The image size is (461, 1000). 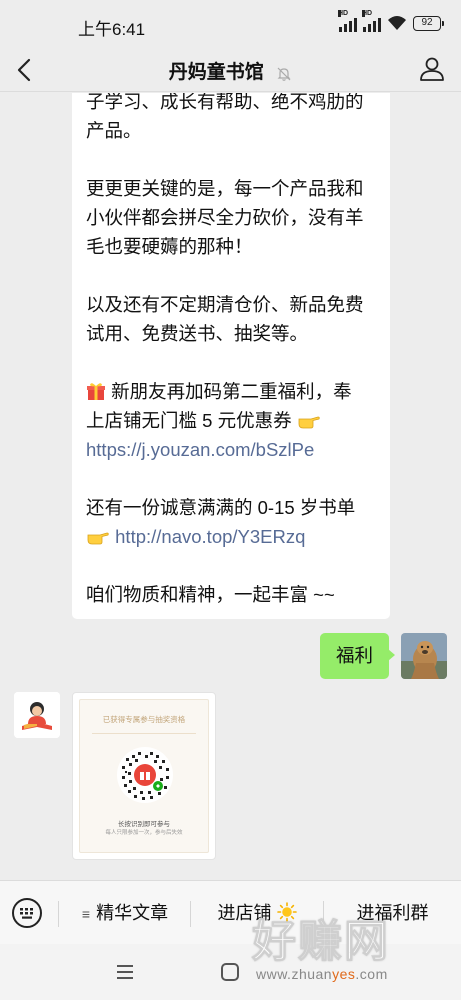 I want to click on message-line: 毛也要硬薅的那种！, so click(x=169, y=246).